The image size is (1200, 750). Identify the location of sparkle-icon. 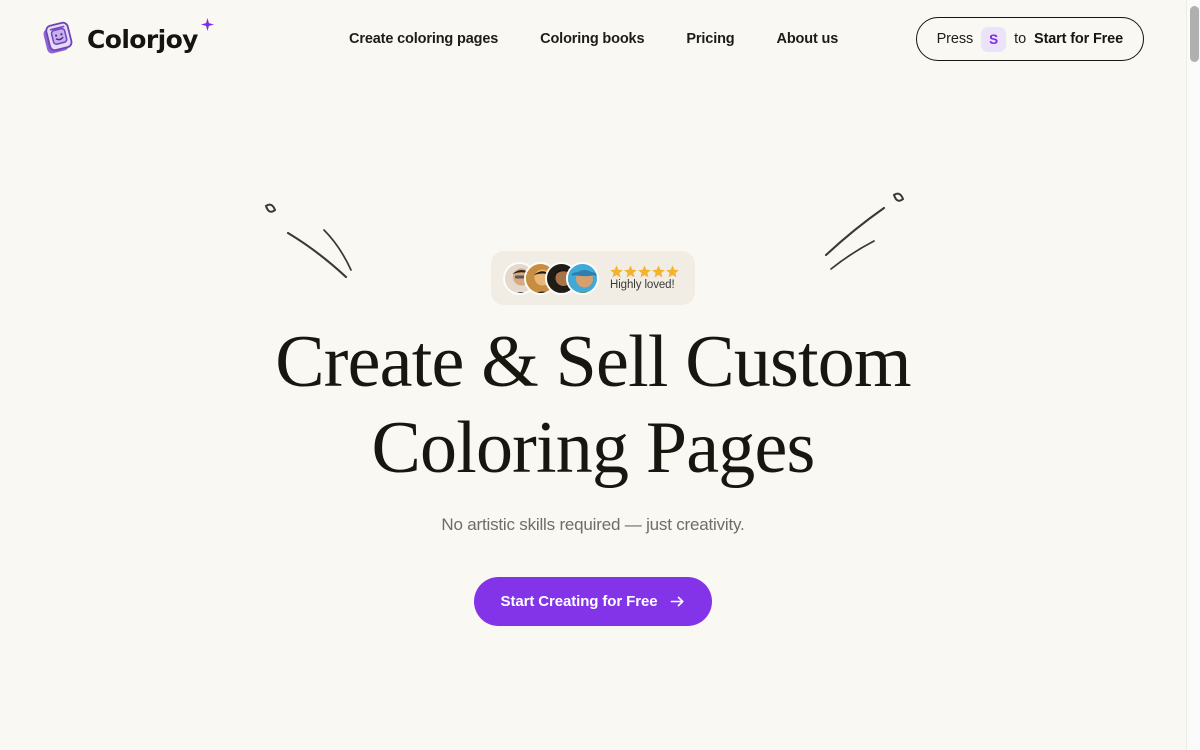
(207, 24).